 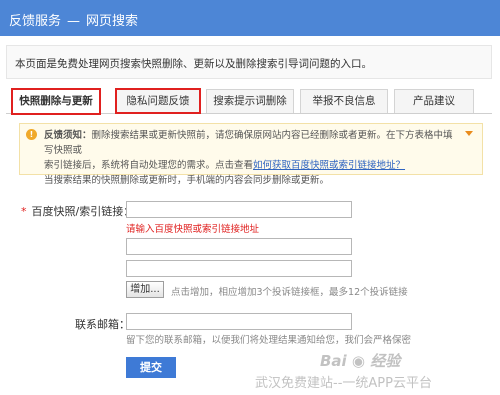 I want to click on email-label: 联系邮箱：, so click(x=102, y=324).